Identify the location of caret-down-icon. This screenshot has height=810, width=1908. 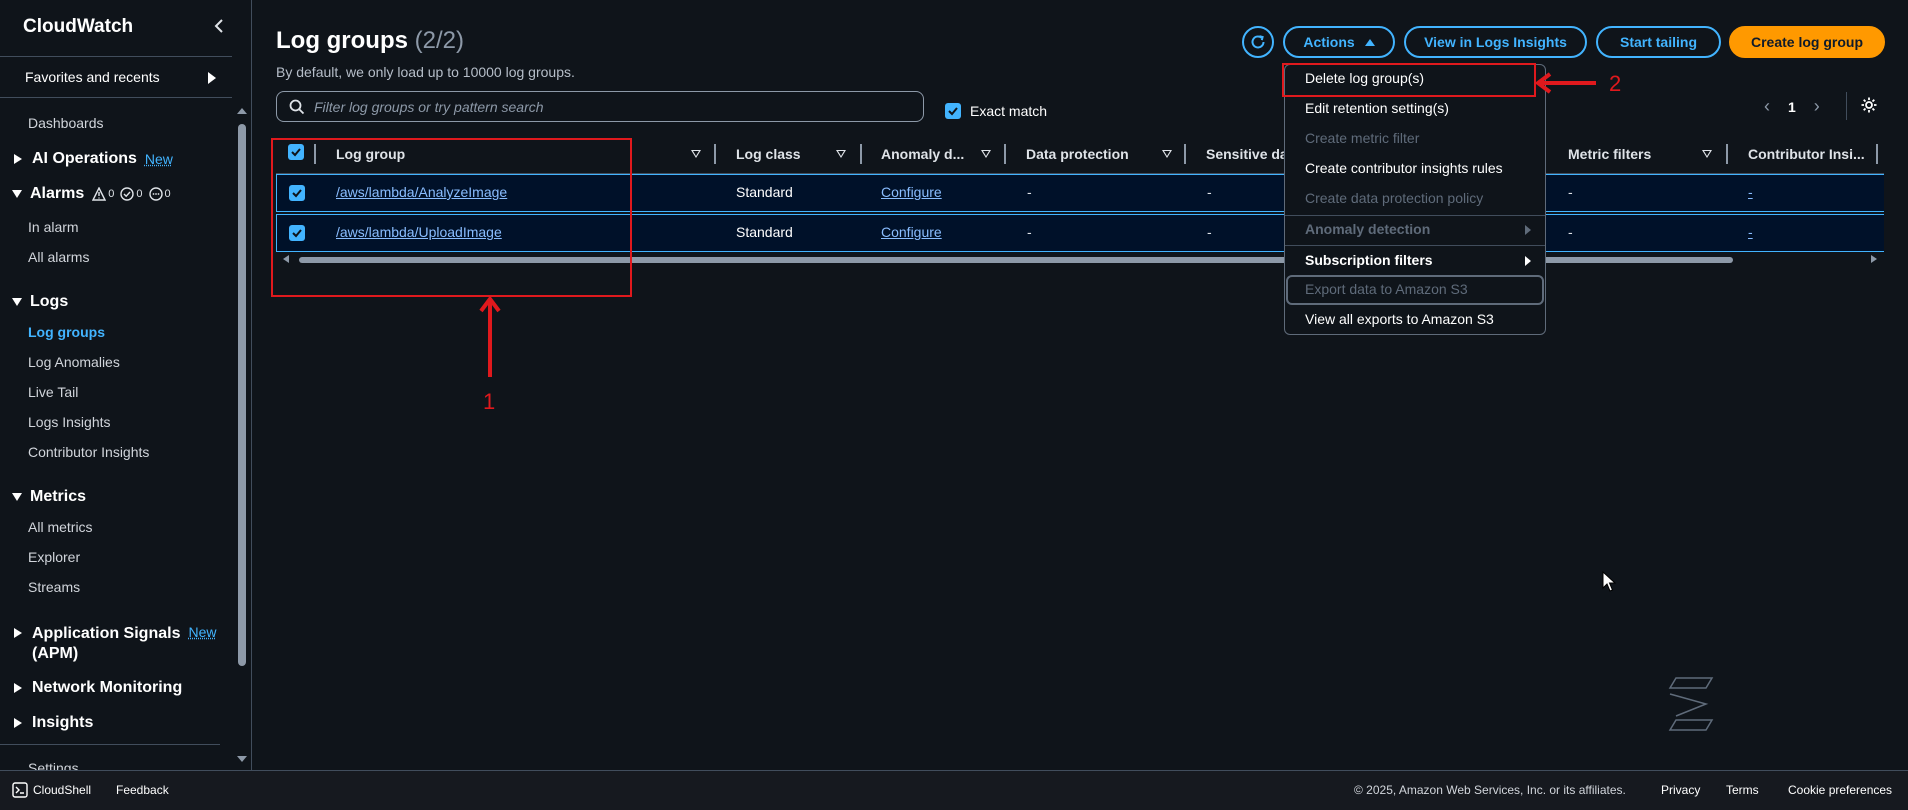
(17, 497).